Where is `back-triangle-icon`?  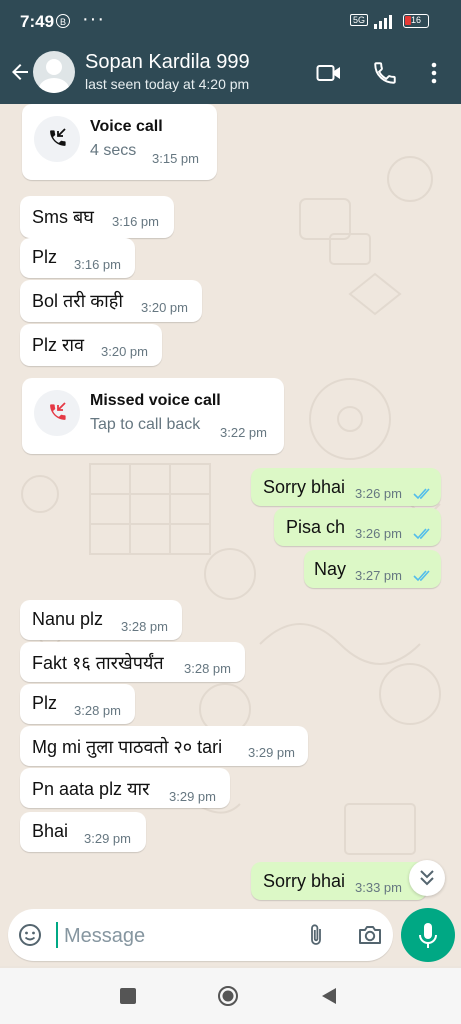
back-triangle-icon is located at coordinates (329, 996).